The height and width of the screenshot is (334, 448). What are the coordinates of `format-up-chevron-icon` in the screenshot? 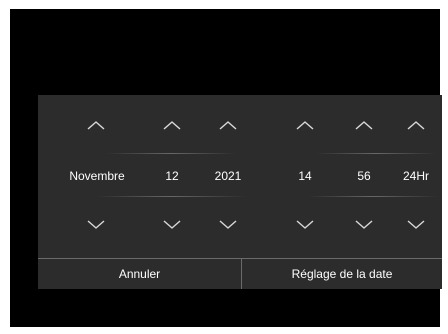 It's located at (416, 125).